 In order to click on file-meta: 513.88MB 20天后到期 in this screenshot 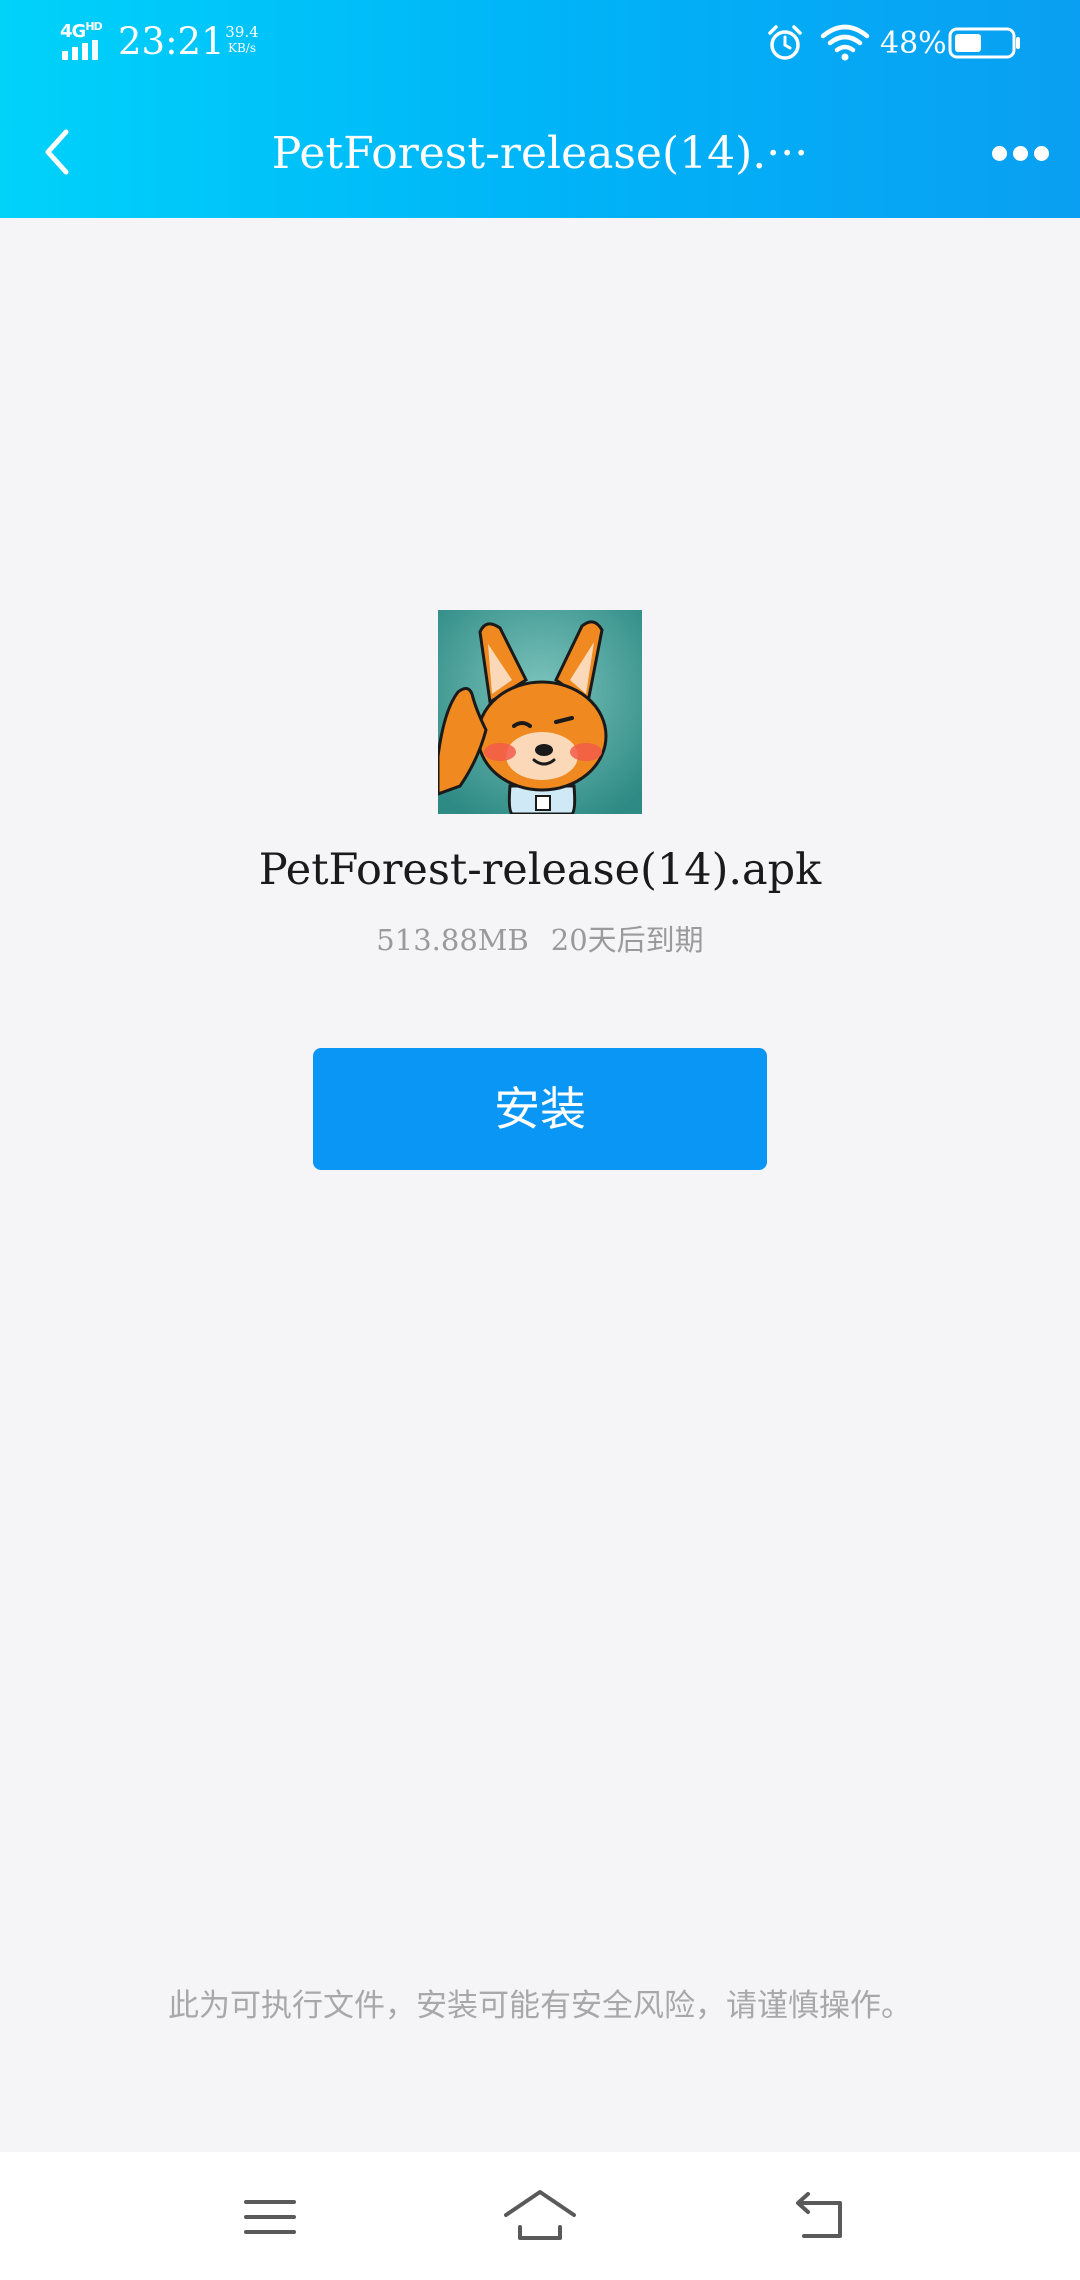, I will do `click(540, 940)`.